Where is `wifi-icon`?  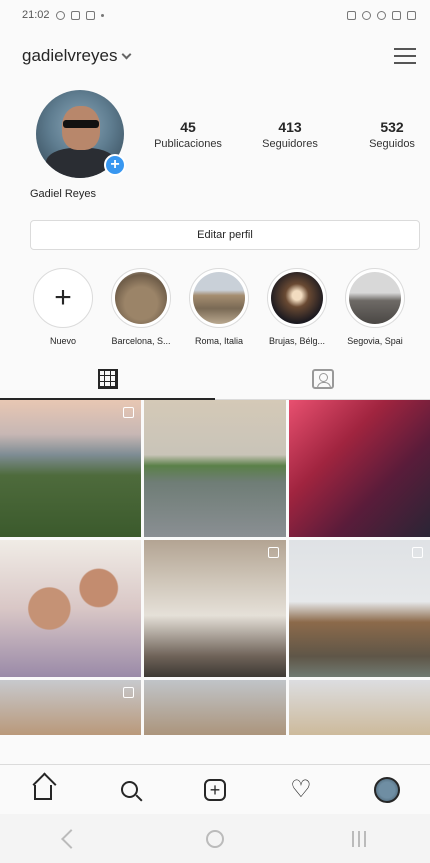
wifi-icon is located at coordinates (381, 15).